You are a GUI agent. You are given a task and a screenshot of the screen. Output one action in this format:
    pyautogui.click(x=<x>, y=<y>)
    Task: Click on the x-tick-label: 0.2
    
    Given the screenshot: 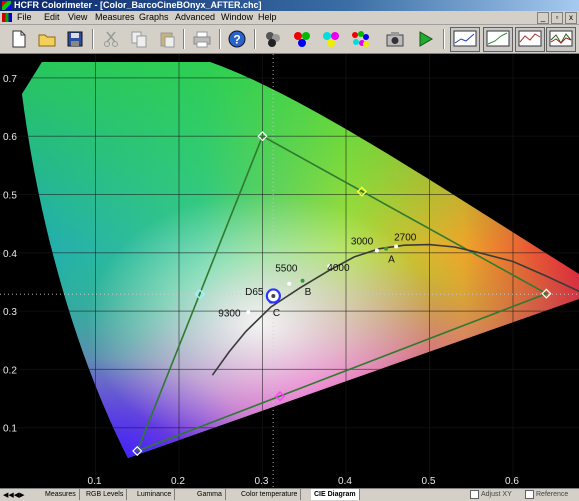 What is the action you would take?
    pyautogui.click(x=178, y=481)
    